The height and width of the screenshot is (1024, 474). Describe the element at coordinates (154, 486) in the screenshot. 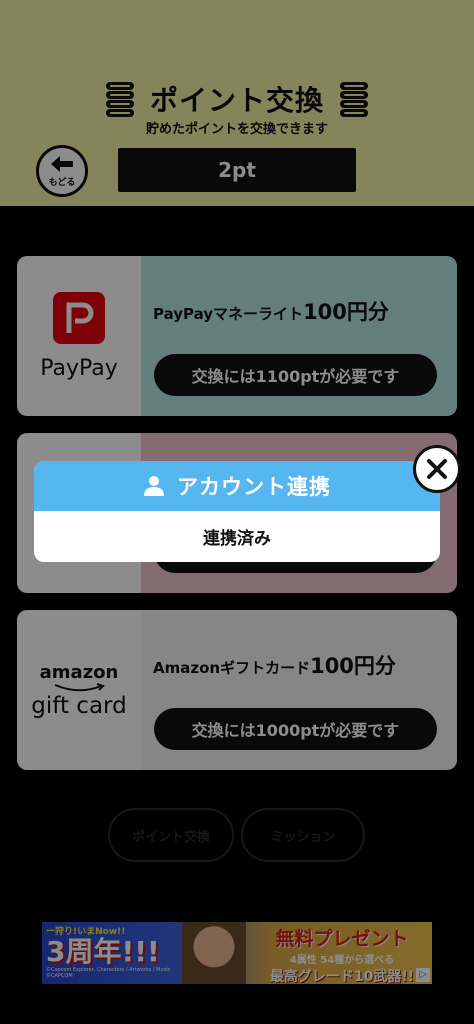

I see `person-icon` at that location.